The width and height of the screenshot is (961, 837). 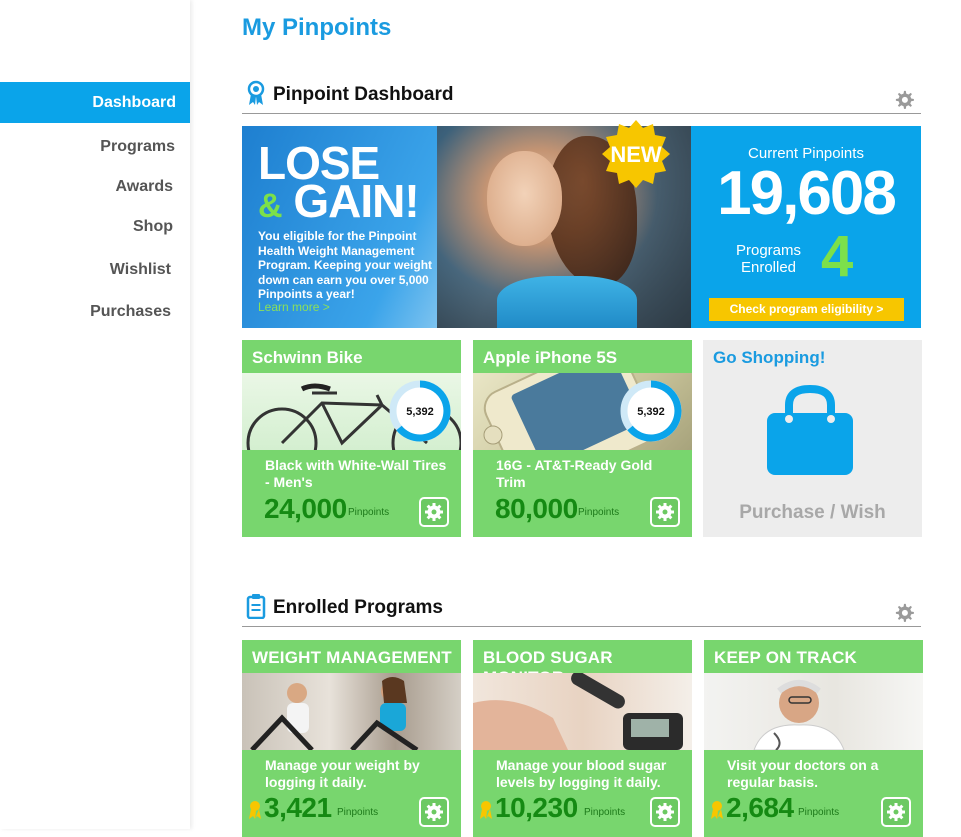 What do you see at coordinates (769, 250) in the screenshot?
I see `programs-enrolled-label-1: Programs` at bounding box center [769, 250].